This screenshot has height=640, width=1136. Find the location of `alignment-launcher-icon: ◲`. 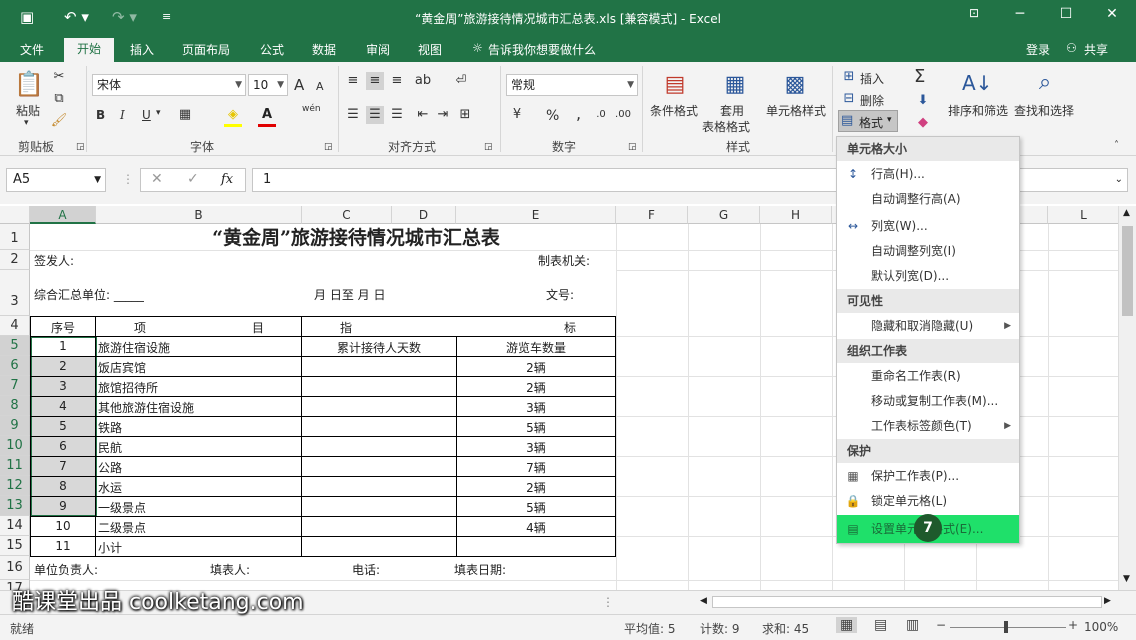

alignment-launcher-icon: ◲ is located at coordinates (488, 147).